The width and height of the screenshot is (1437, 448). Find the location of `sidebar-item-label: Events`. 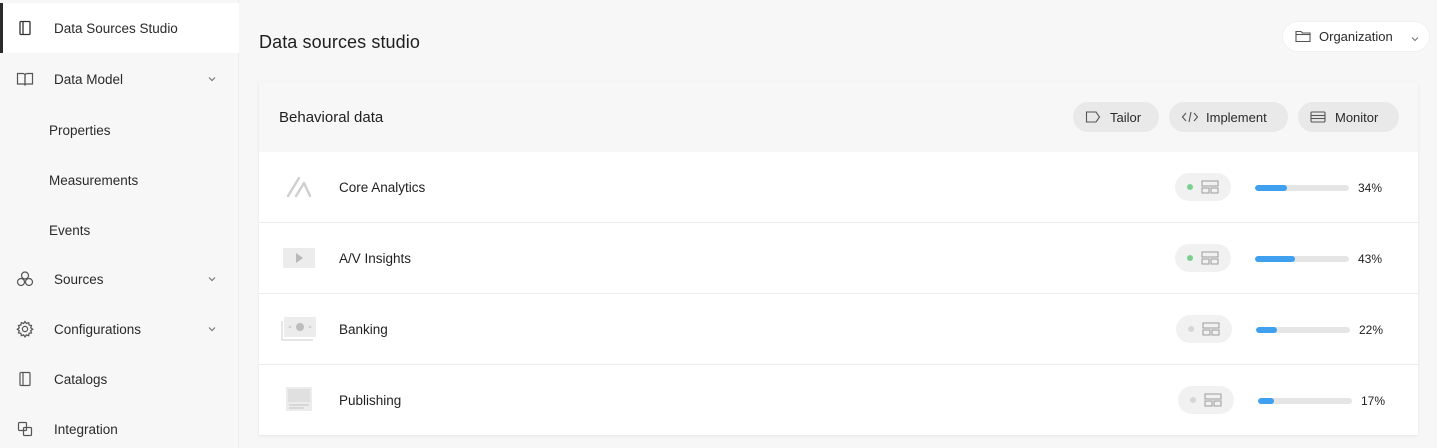

sidebar-item-label: Events is located at coordinates (70, 230).